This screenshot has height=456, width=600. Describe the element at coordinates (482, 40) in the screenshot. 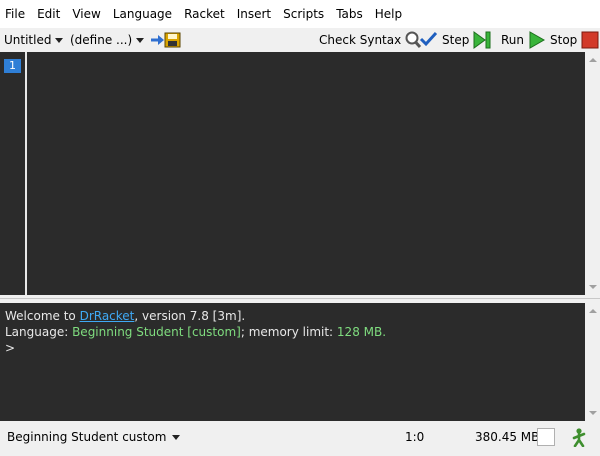

I see `step-icon` at that location.